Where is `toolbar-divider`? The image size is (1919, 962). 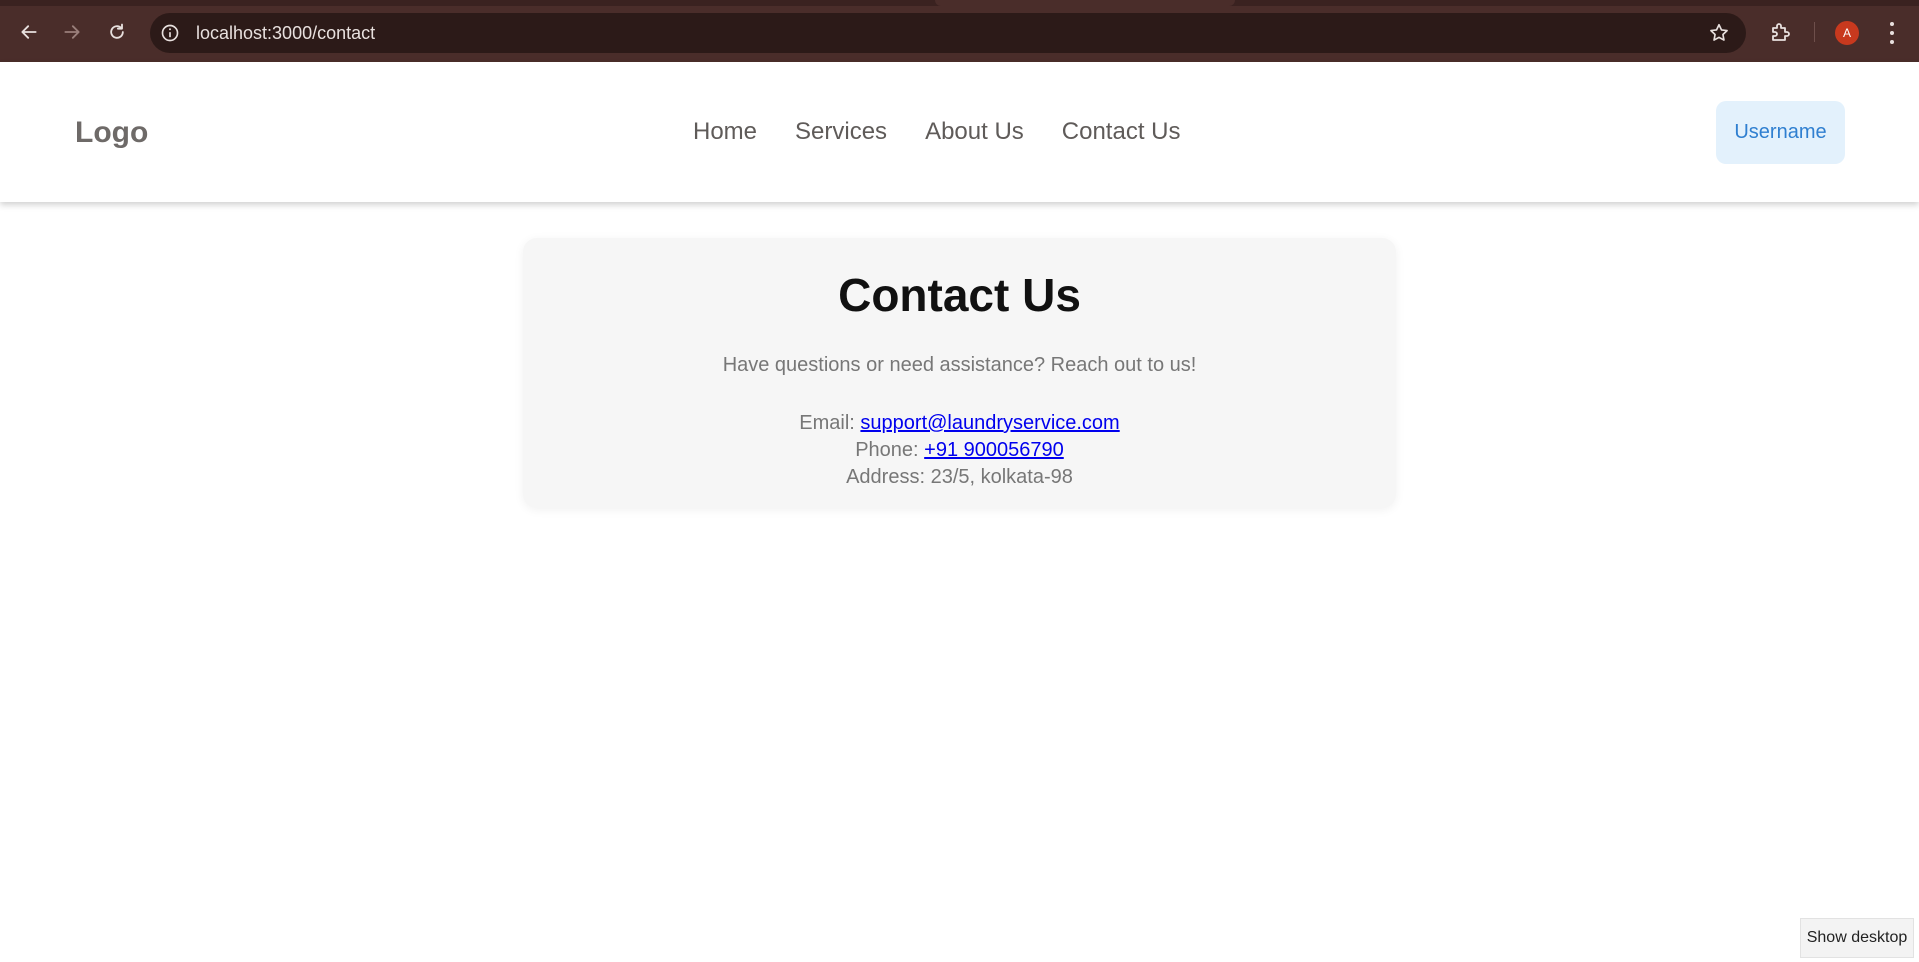 toolbar-divider is located at coordinates (1814, 32).